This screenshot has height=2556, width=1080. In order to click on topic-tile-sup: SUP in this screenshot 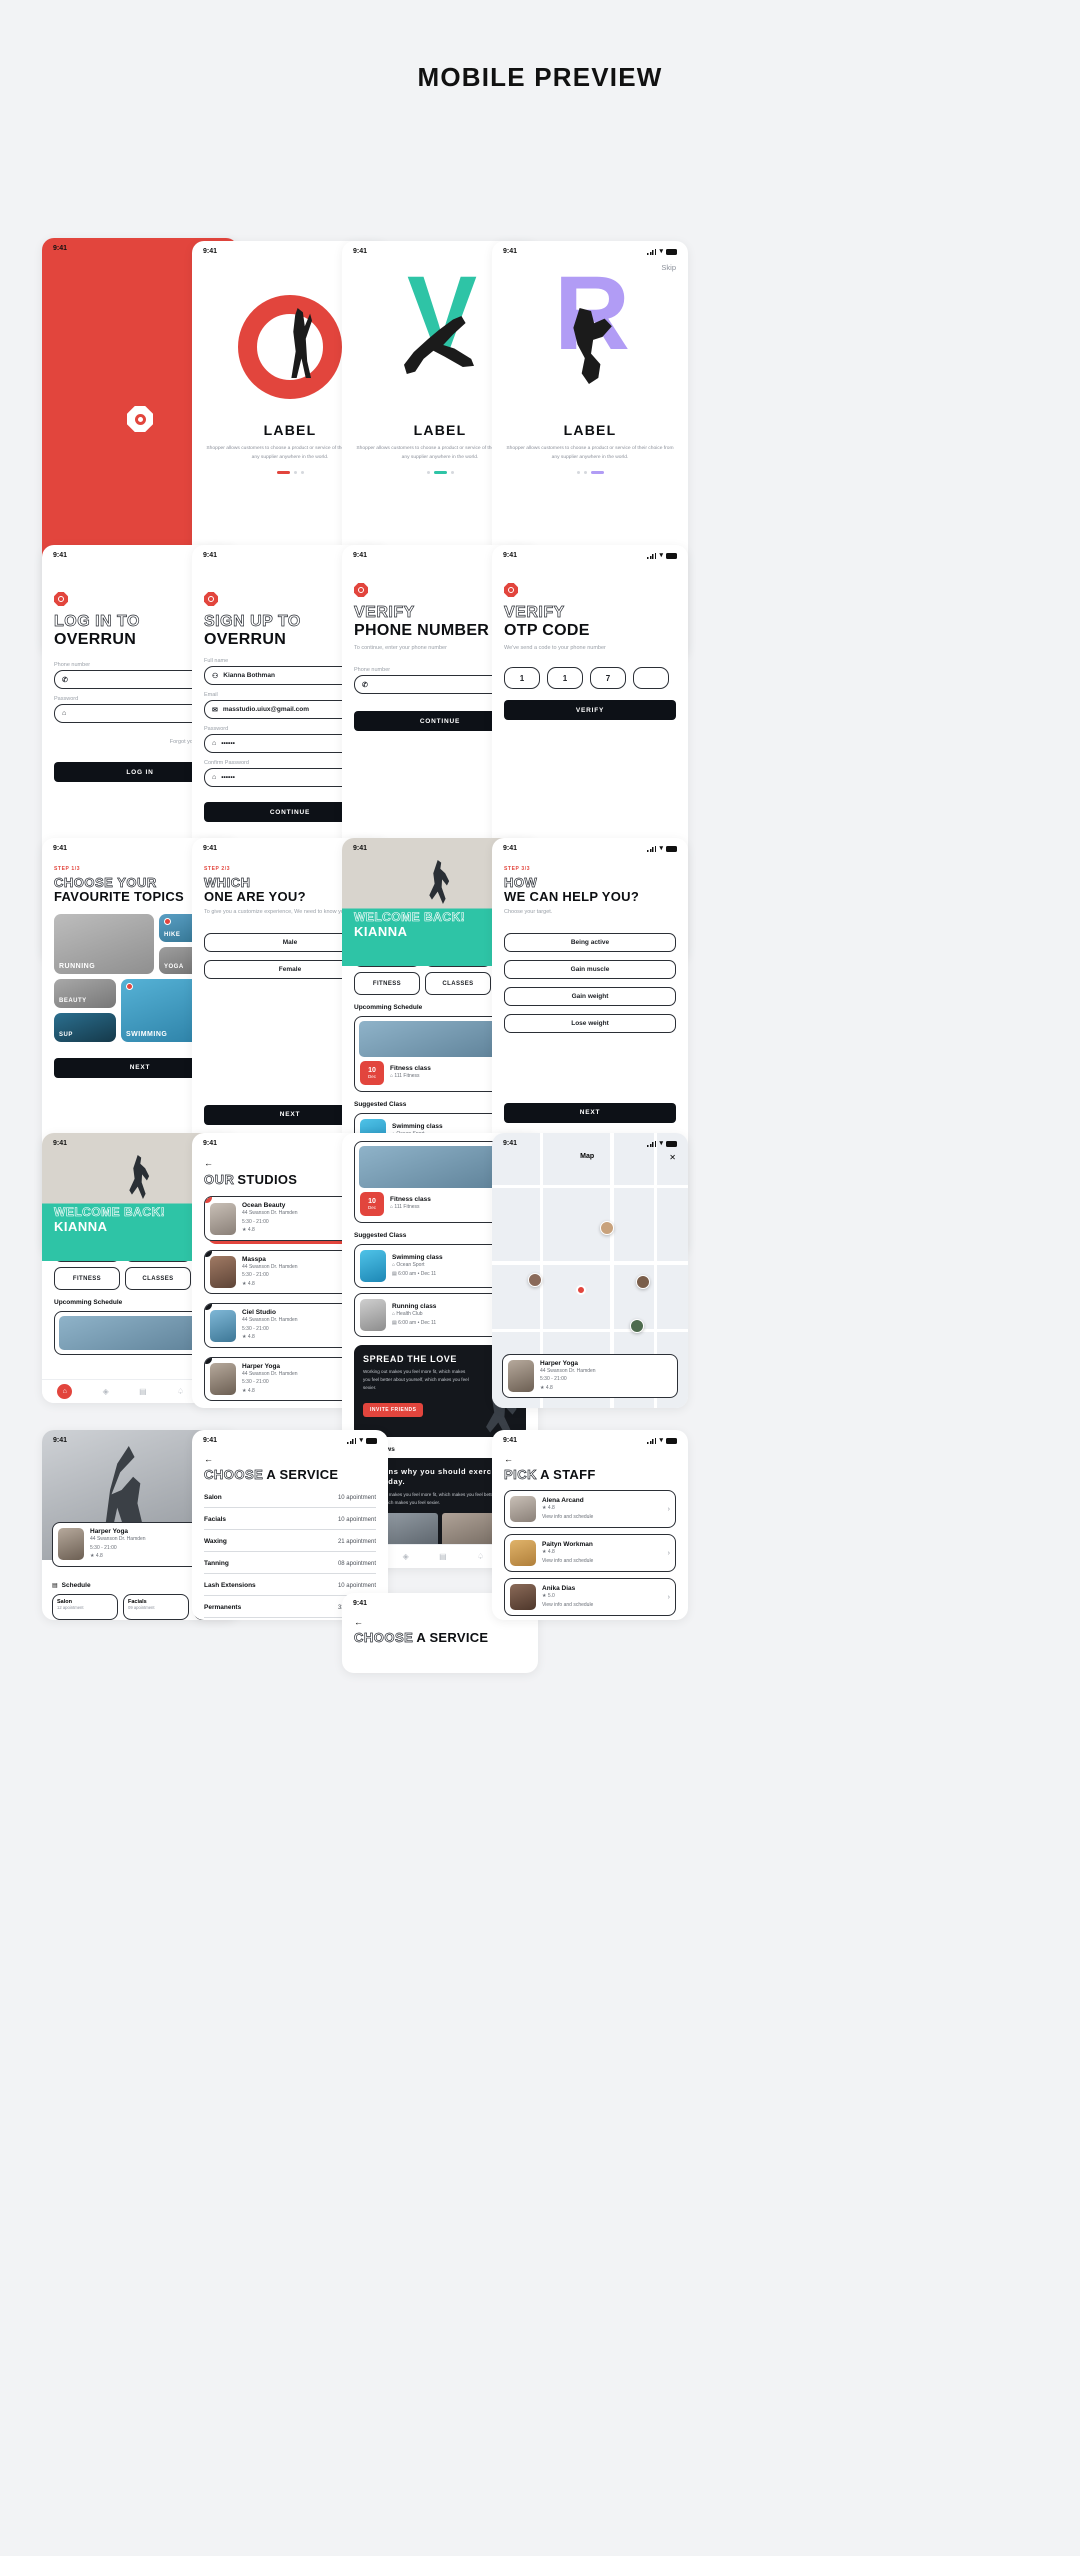, I will do `click(85, 1027)`.